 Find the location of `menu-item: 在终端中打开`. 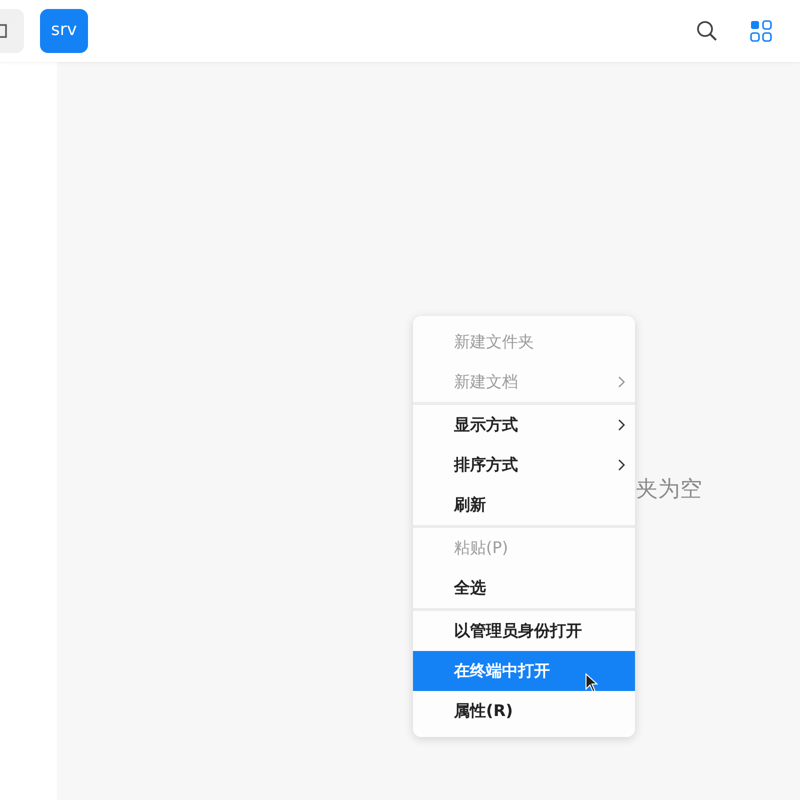

menu-item: 在终端中打开 is located at coordinates (524, 671).